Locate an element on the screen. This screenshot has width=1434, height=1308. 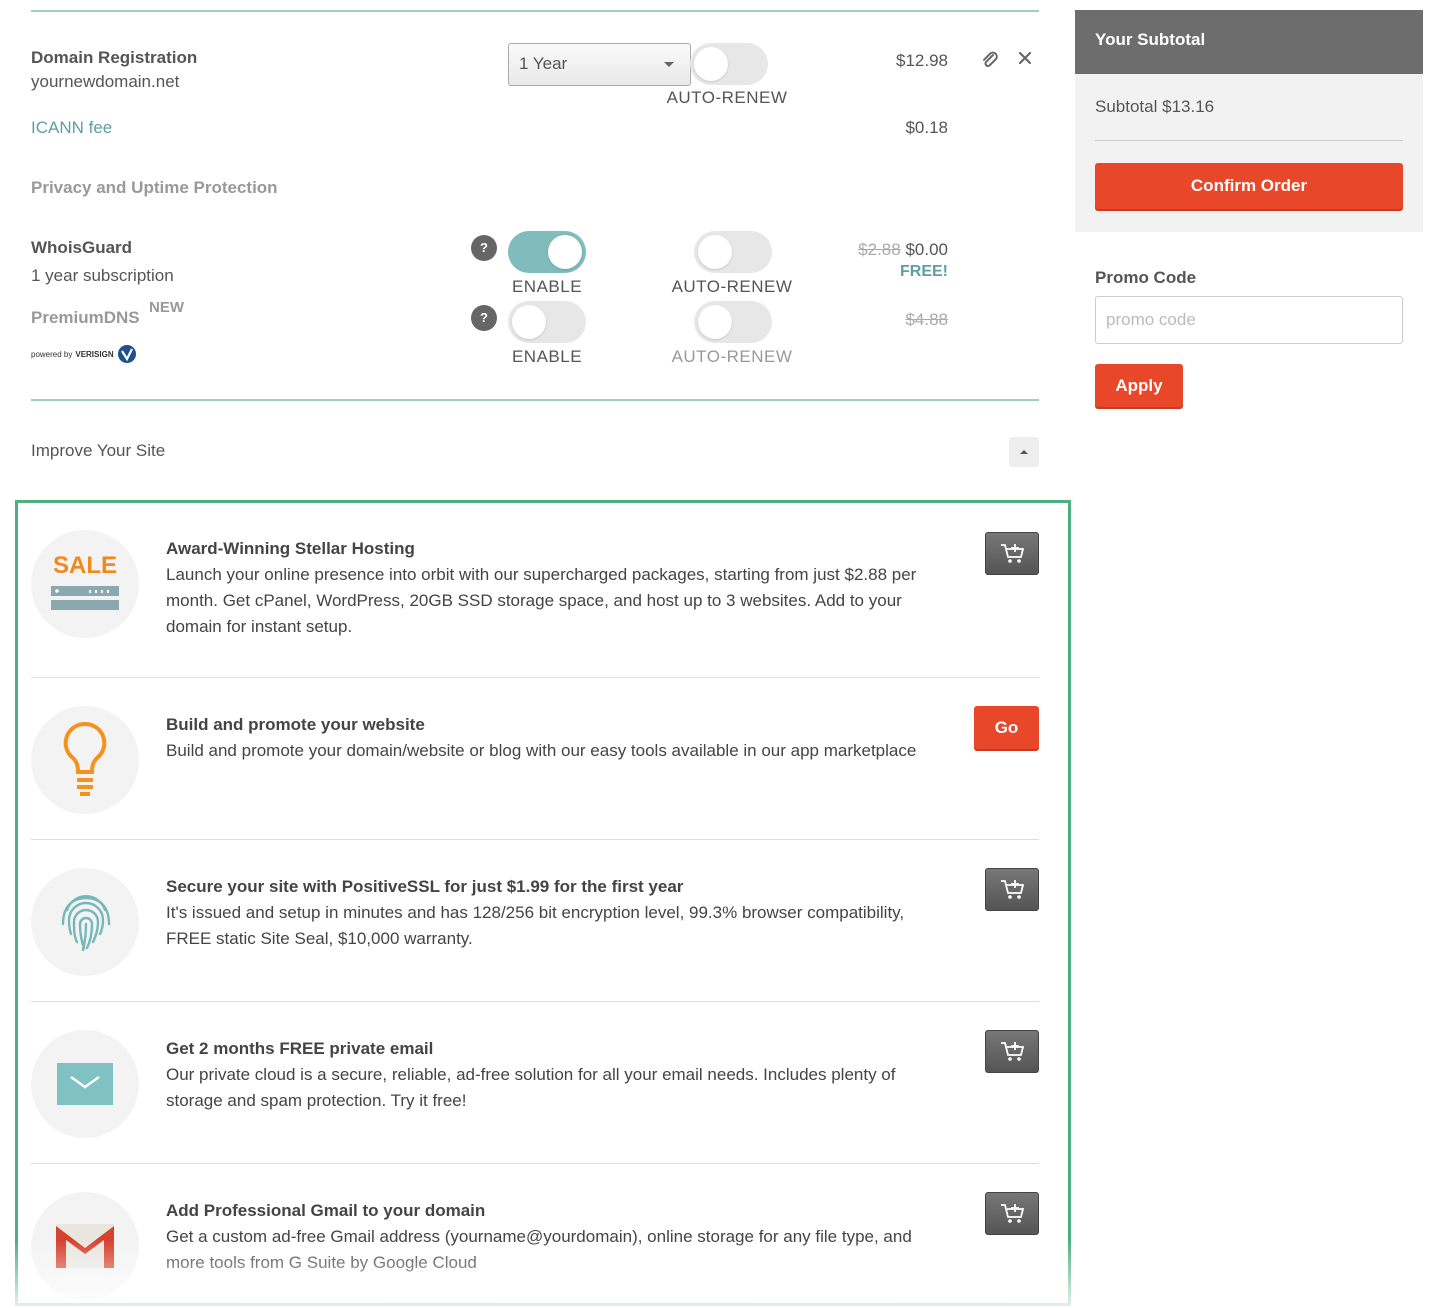
section-divider is located at coordinates (535, 400).